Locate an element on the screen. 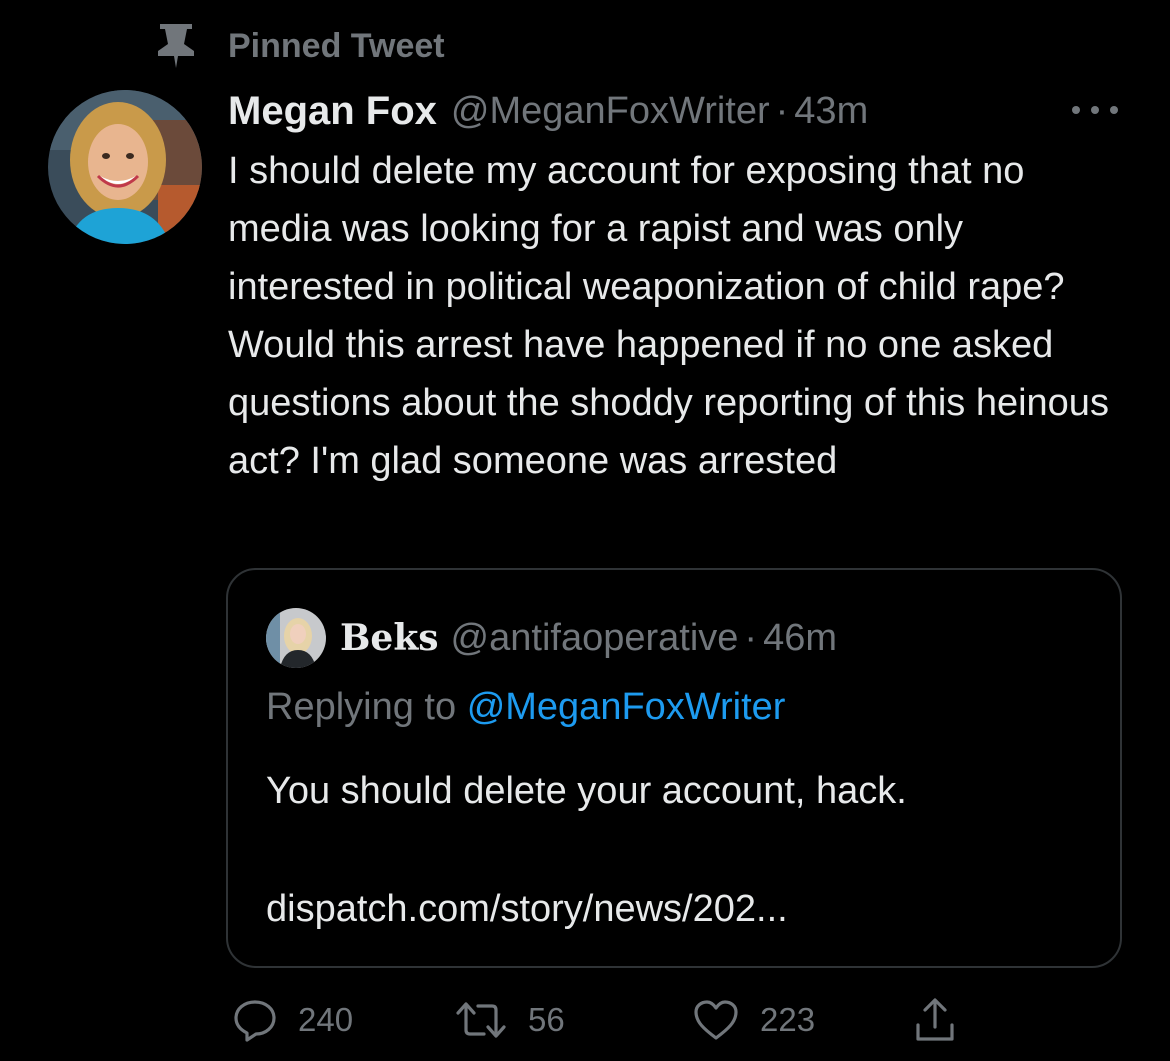 Image resolution: width=1170 pixels, height=1061 pixels. tweet-actions-bar: 240 56 223 is located at coordinates (676, 1020).